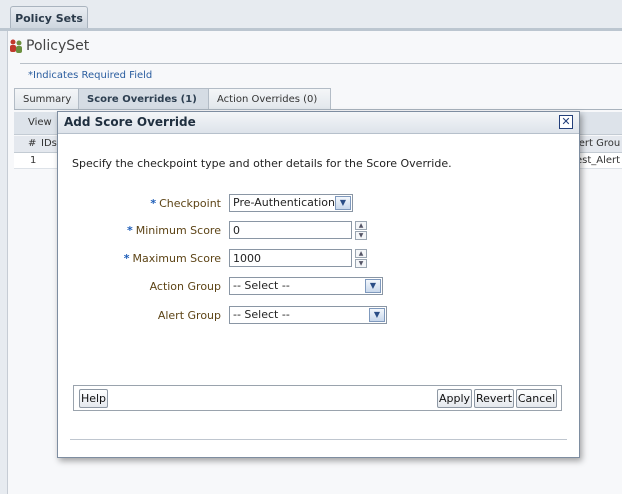 The height and width of the screenshot is (494, 622). Describe the element at coordinates (143, 98) in the screenshot. I see `tab-score-overrides: Score Overrides (1)` at that location.